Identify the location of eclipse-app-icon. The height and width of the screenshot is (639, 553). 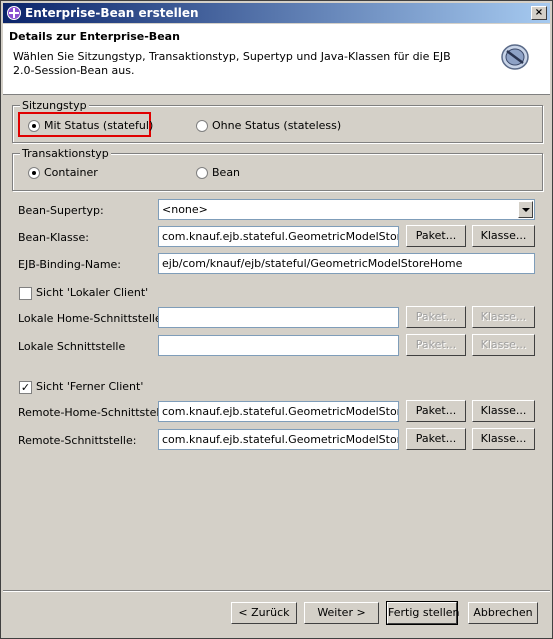
(14, 13).